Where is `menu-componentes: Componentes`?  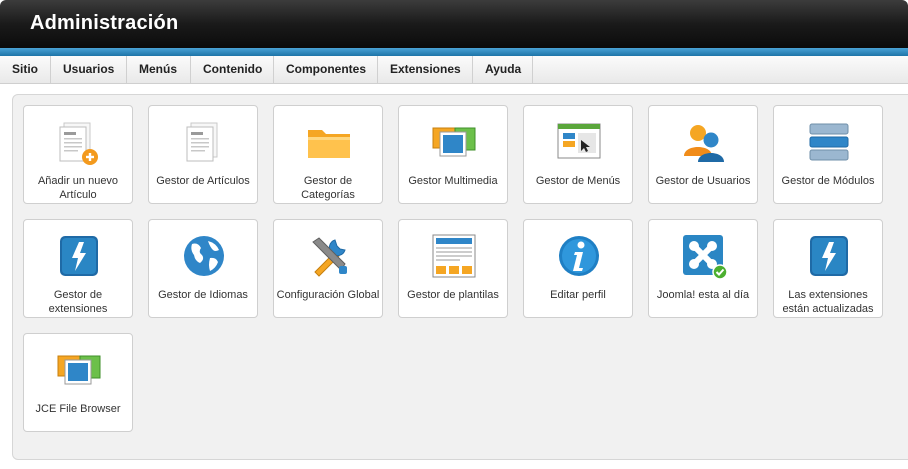 menu-componentes: Componentes is located at coordinates (326, 69).